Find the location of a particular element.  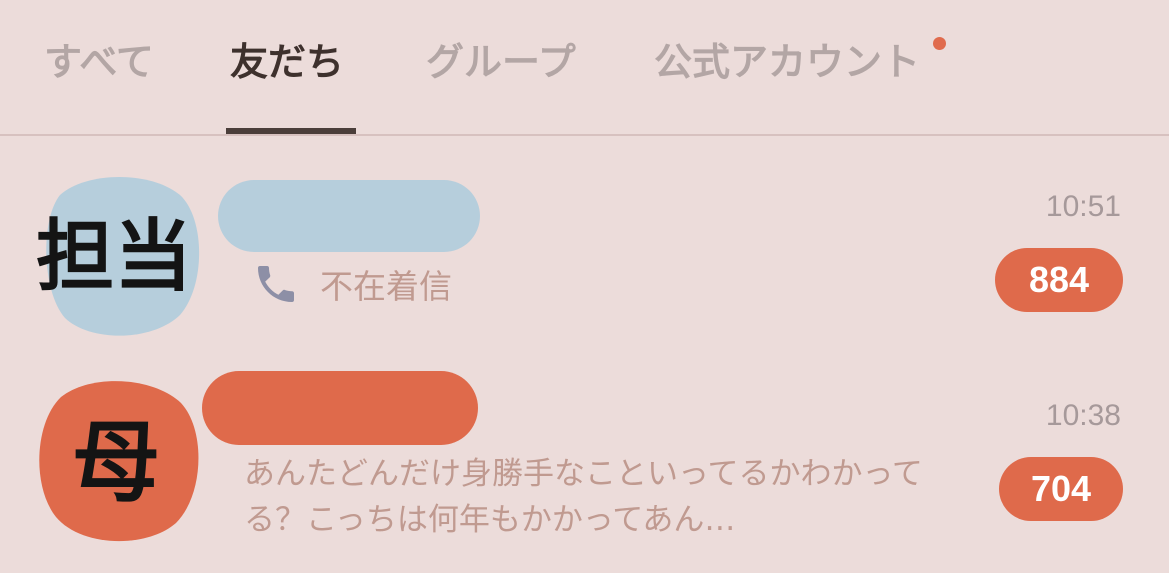

avatar-label: 母 is located at coordinates (116, 462).